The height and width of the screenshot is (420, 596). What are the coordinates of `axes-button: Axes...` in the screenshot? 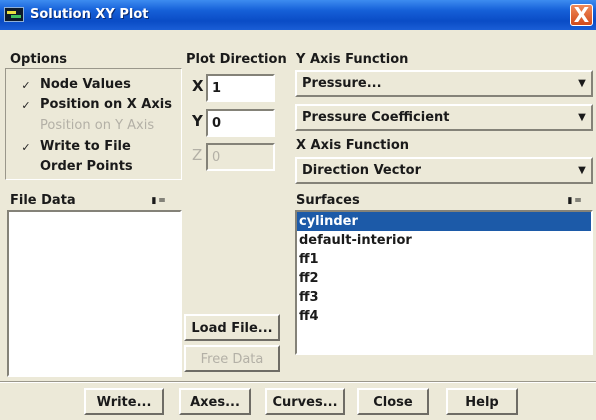 It's located at (215, 401).